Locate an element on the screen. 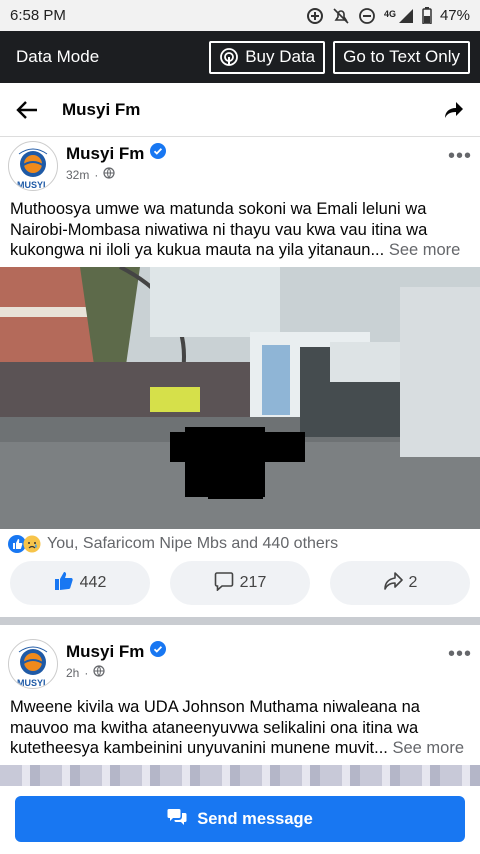  post-actions: 442 217 2 is located at coordinates (240, 582).